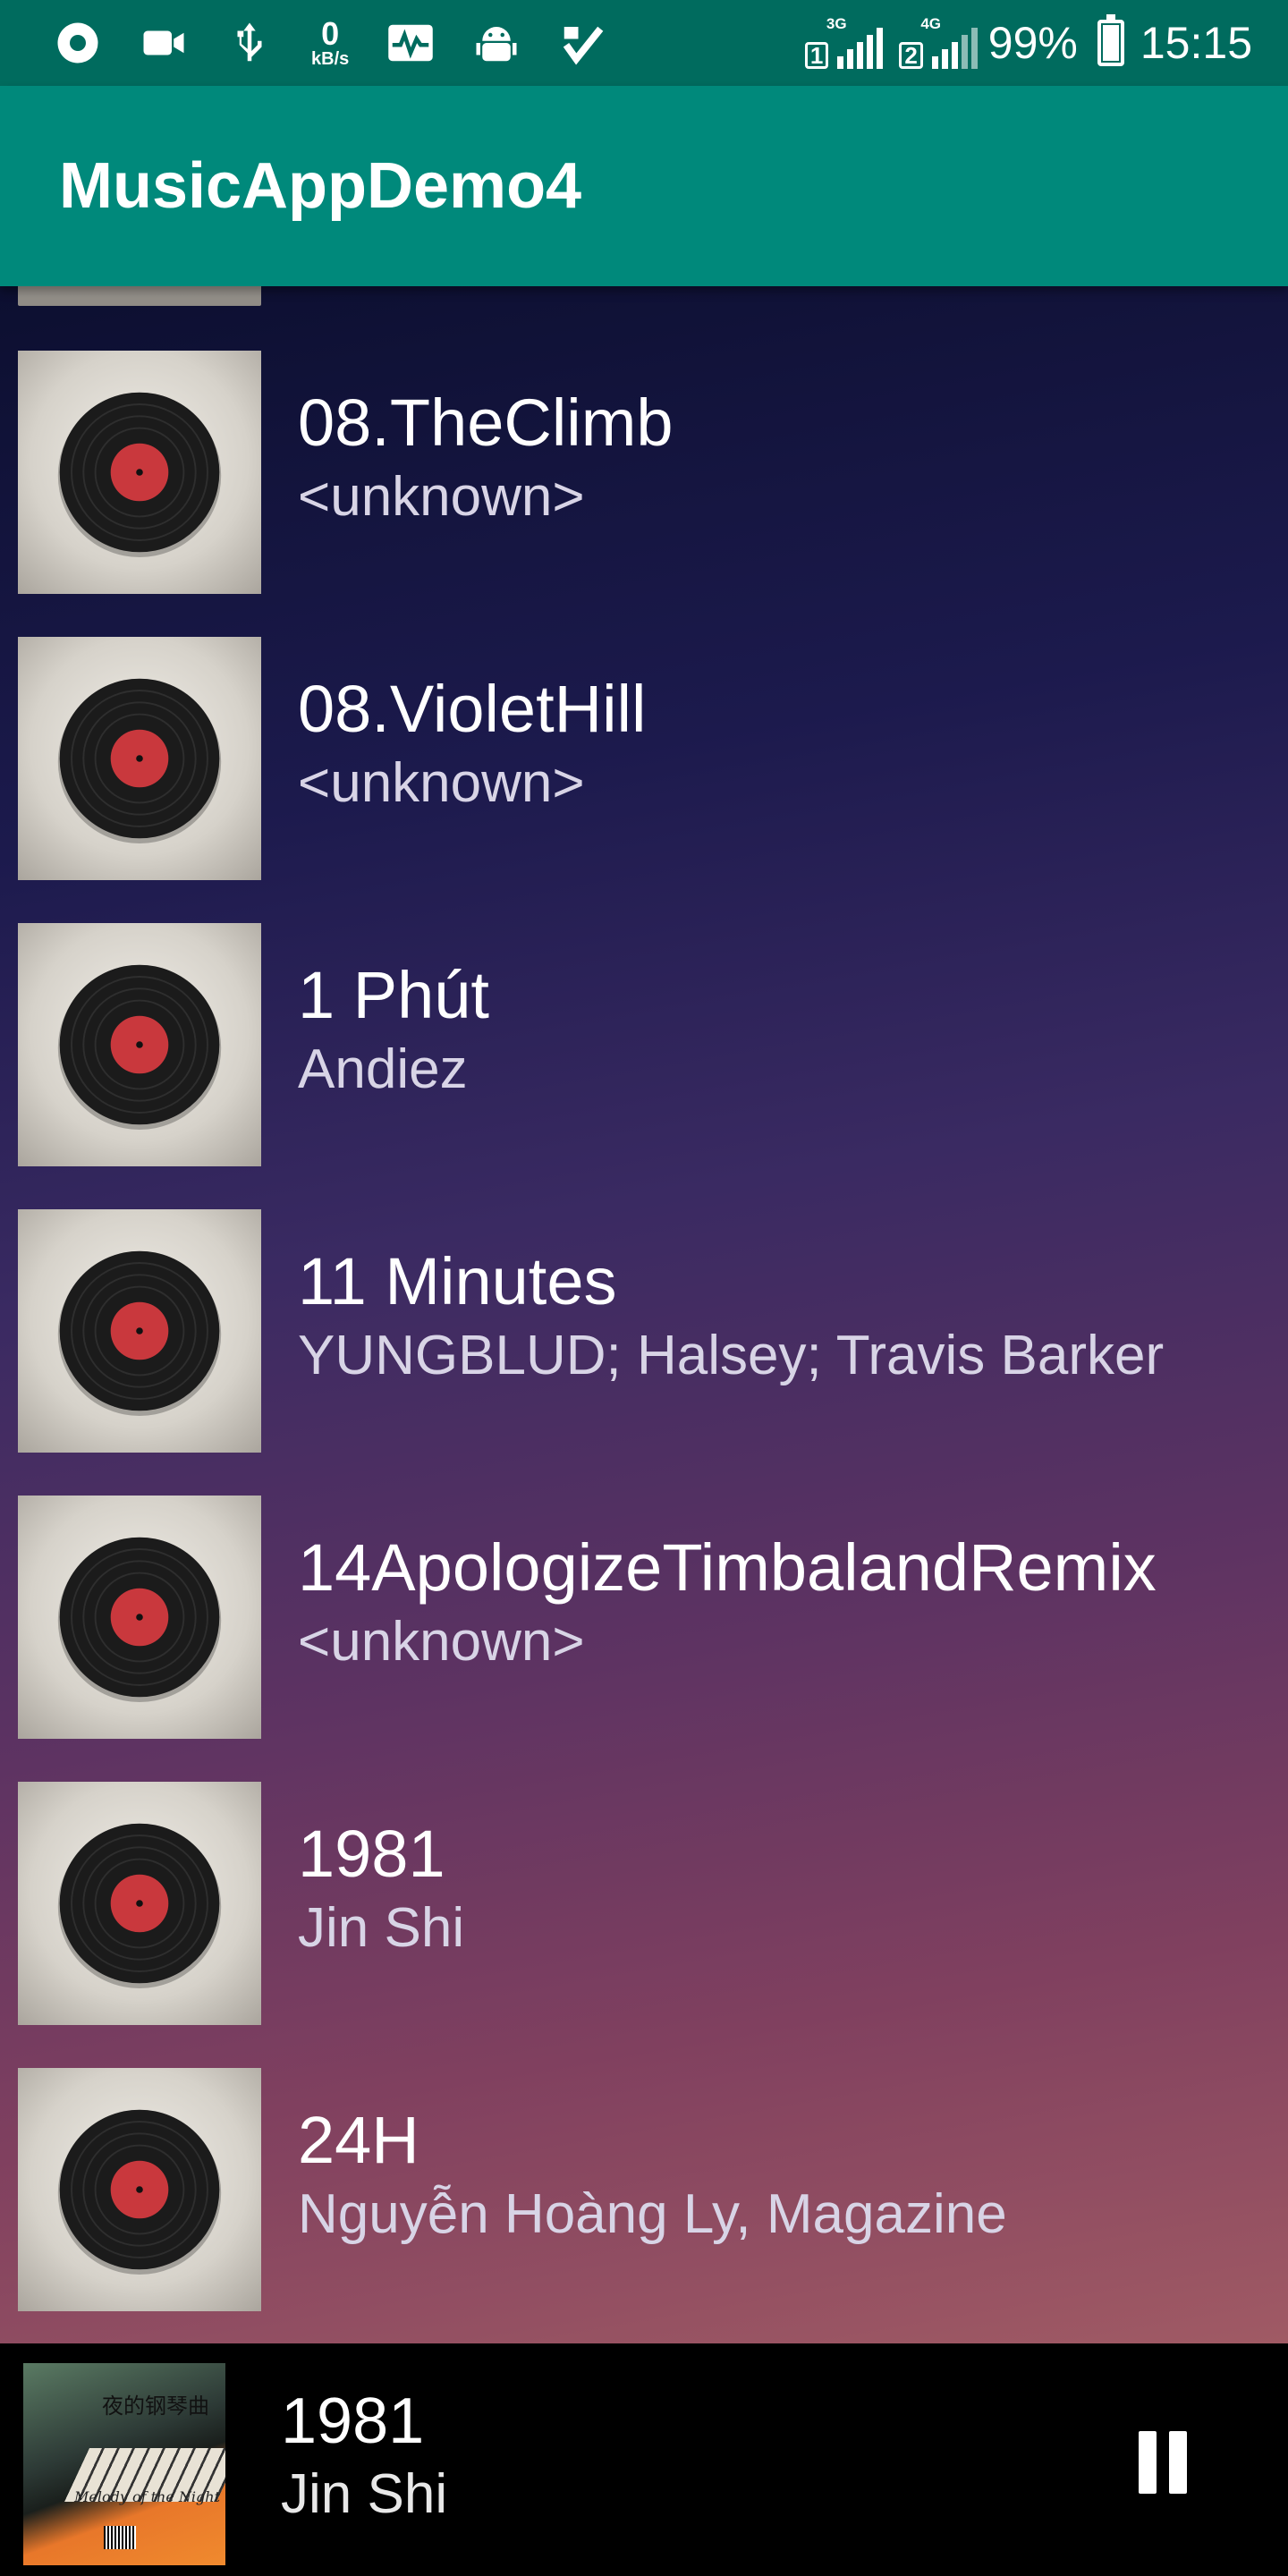  I want to click on activity-monitor-icon, so click(410, 43).